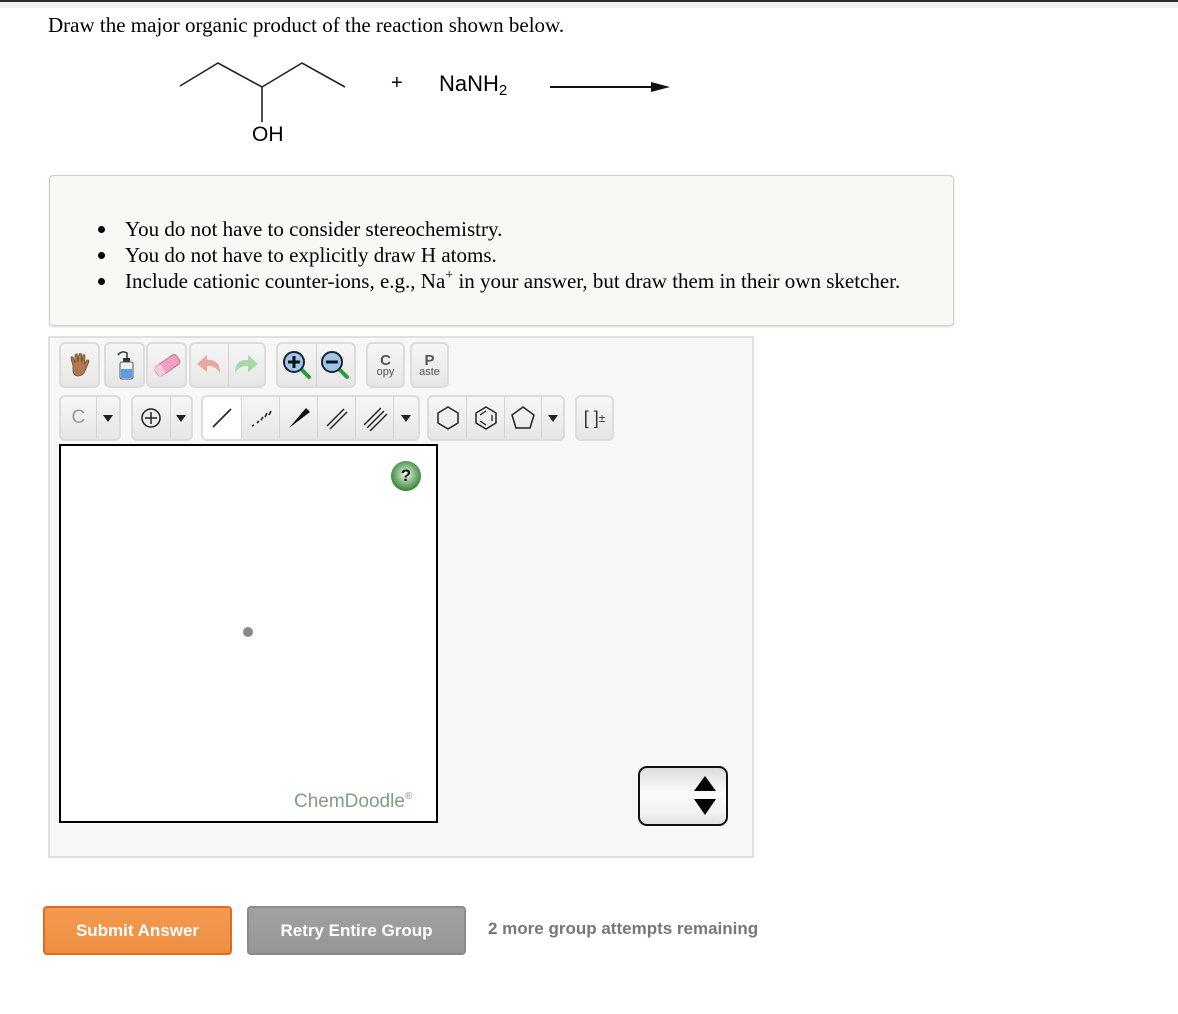 Image resolution: width=1178 pixels, height=1014 pixels. I want to click on reagent-label: NaNH2, so click(473, 85).